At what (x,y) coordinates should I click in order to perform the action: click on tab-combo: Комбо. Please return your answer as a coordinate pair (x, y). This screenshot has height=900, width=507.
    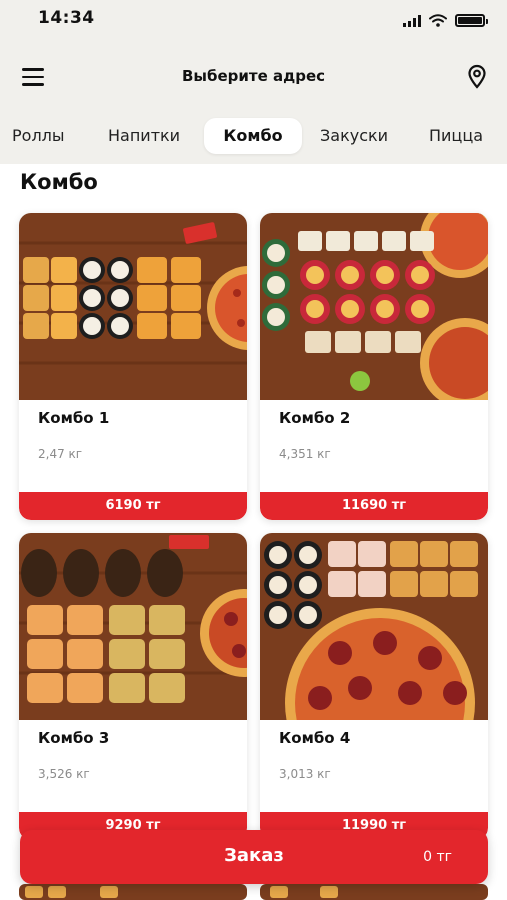
    Looking at the image, I should click on (253, 136).